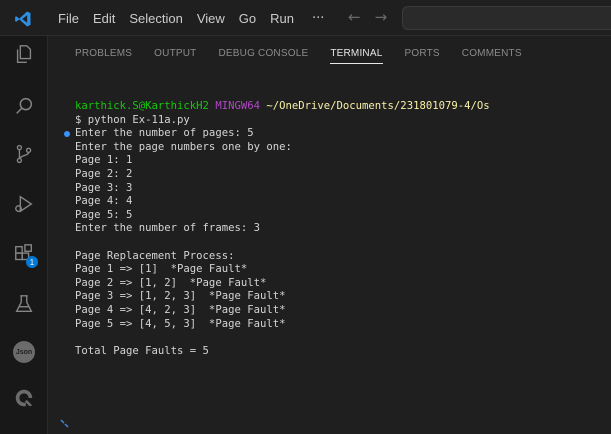 The image size is (611, 434). What do you see at coordinates (25, 255) in the screenshot?
I see `extensions-icon: 1` at bounding box center [25, 255].